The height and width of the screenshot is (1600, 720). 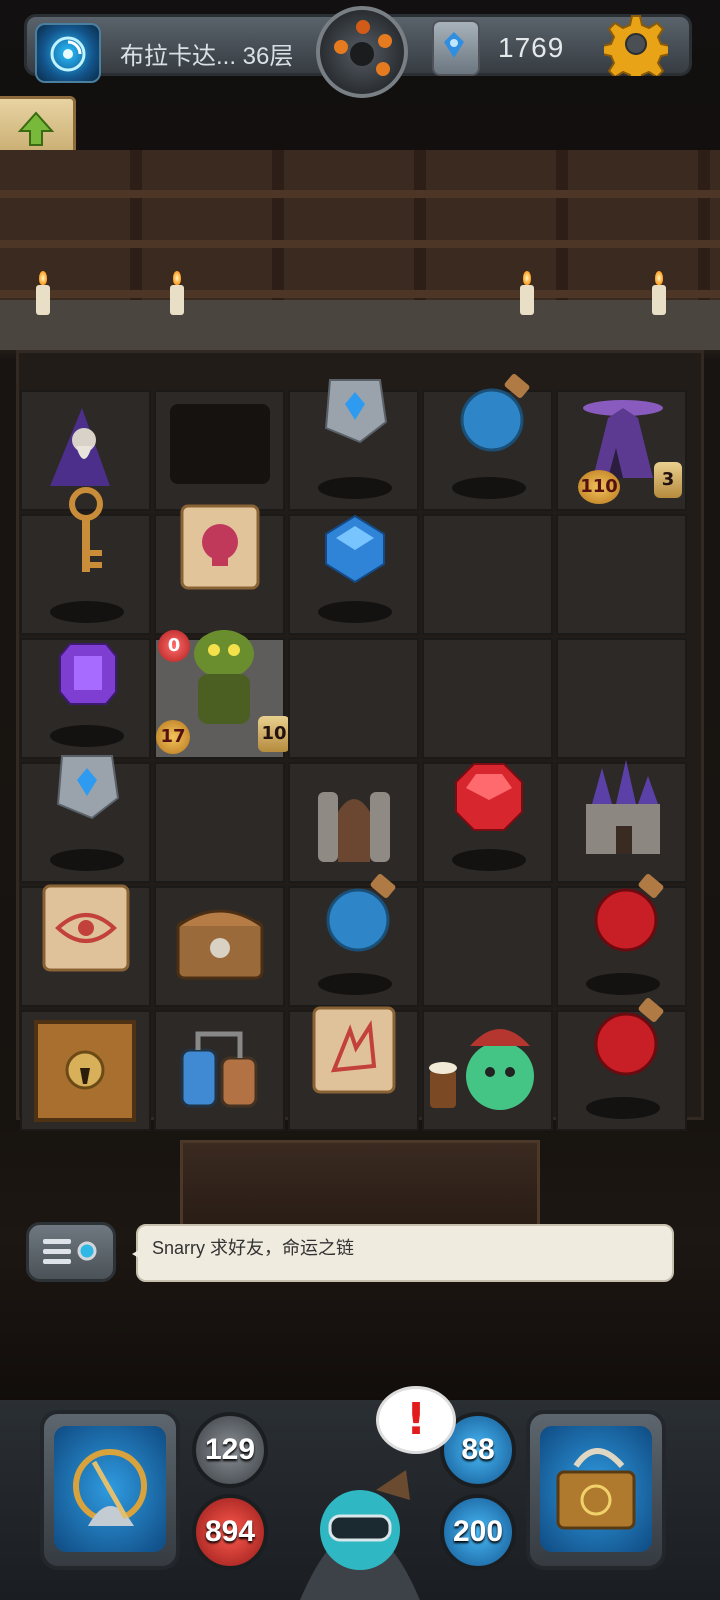 I want to click on blue-gem-icon, so click(x=355, y=549).